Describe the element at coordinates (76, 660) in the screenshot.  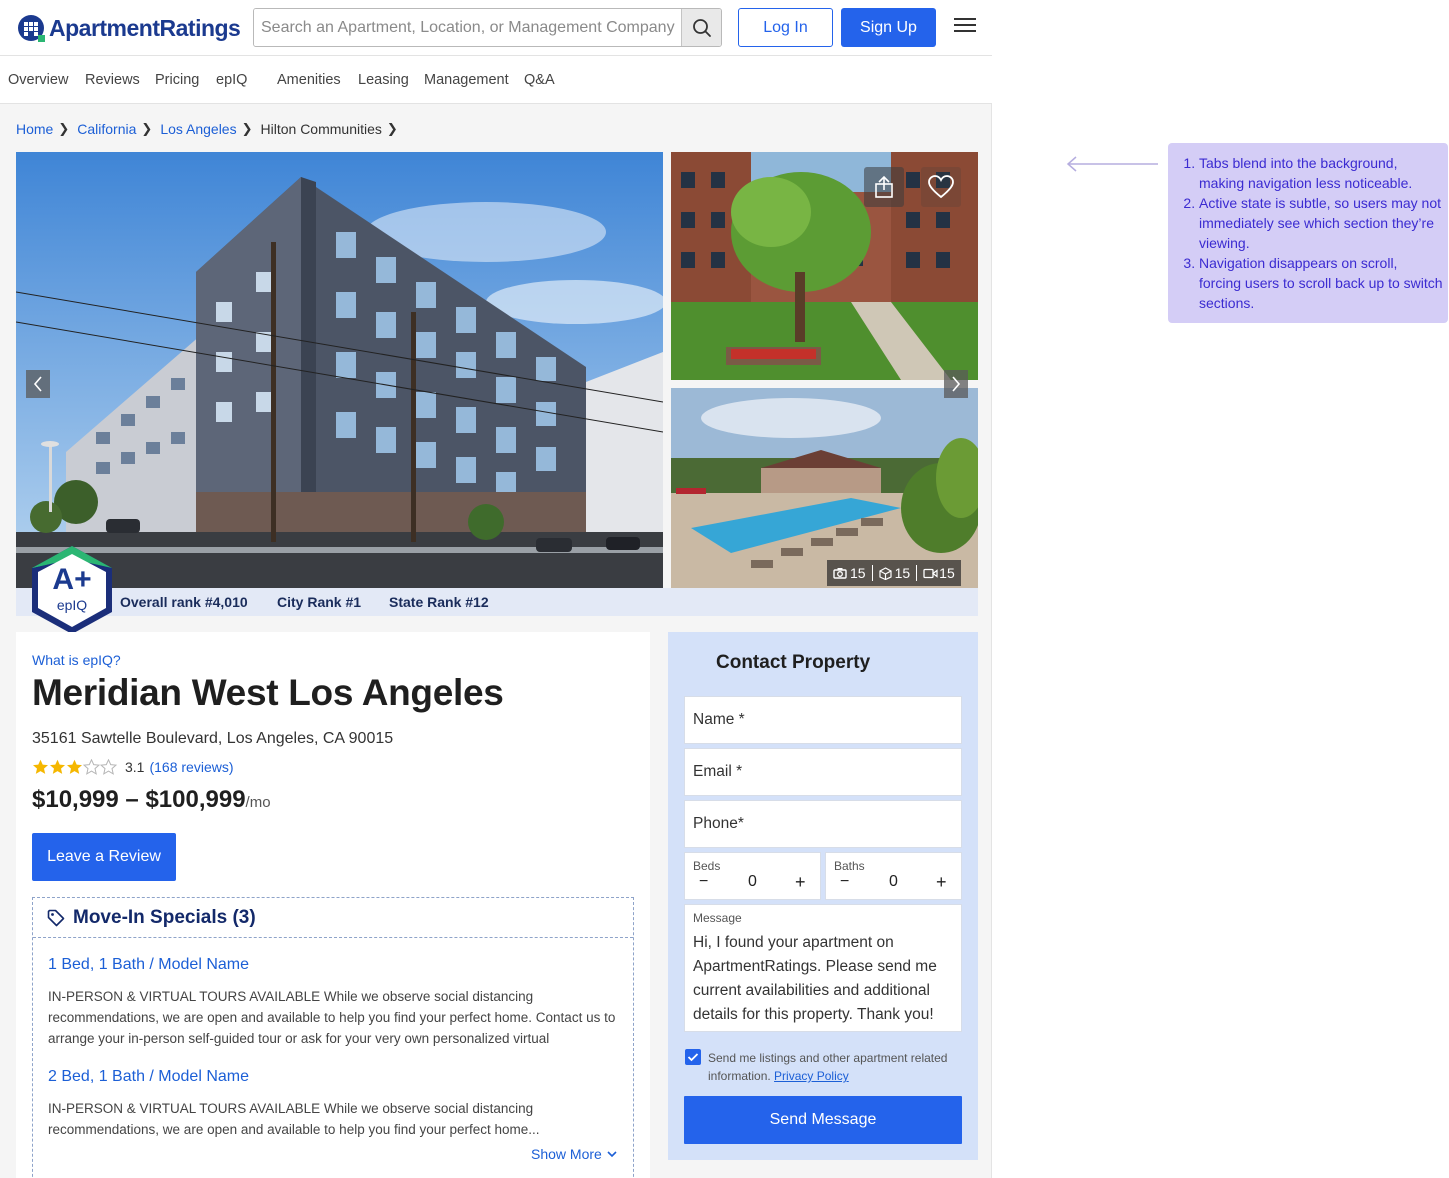
I see `what-is-epiq-link: What is epIQ?` at that location.